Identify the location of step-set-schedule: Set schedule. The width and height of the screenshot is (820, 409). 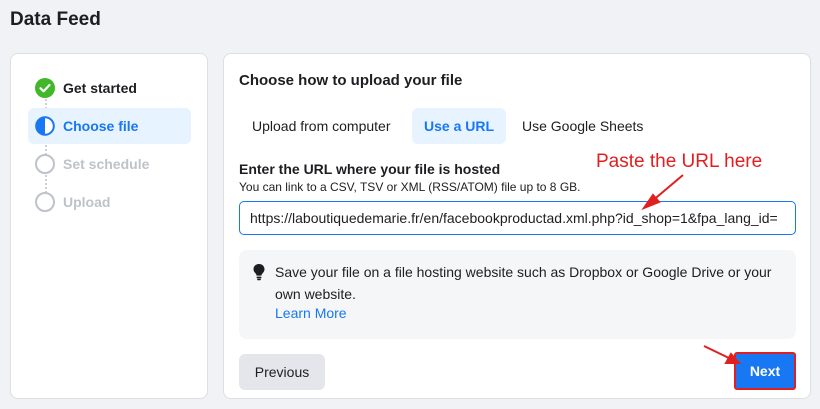
(109, 164).